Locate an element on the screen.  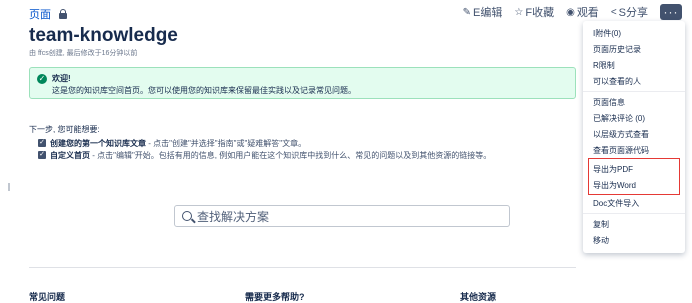
share-button: < S分享 is located at coordinates (629, 12).